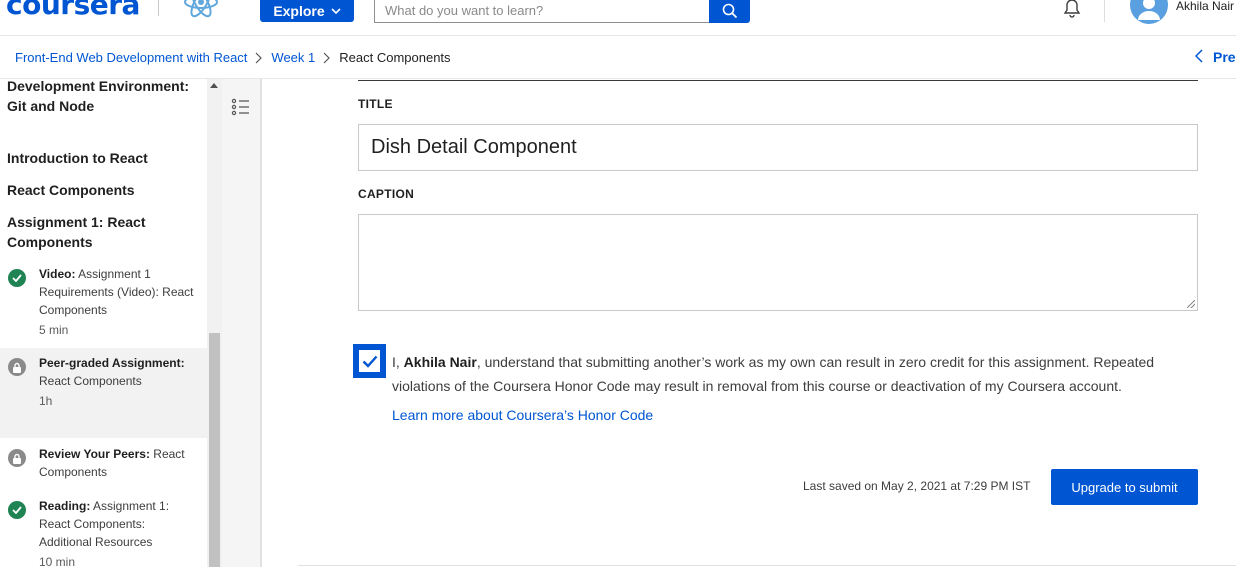 Image resolution: width=1236 pixels, height=567 pixels. Describe the element at coordinates (214, 323) in the screenshot. I see `sidebar-scrollbar` at that location.